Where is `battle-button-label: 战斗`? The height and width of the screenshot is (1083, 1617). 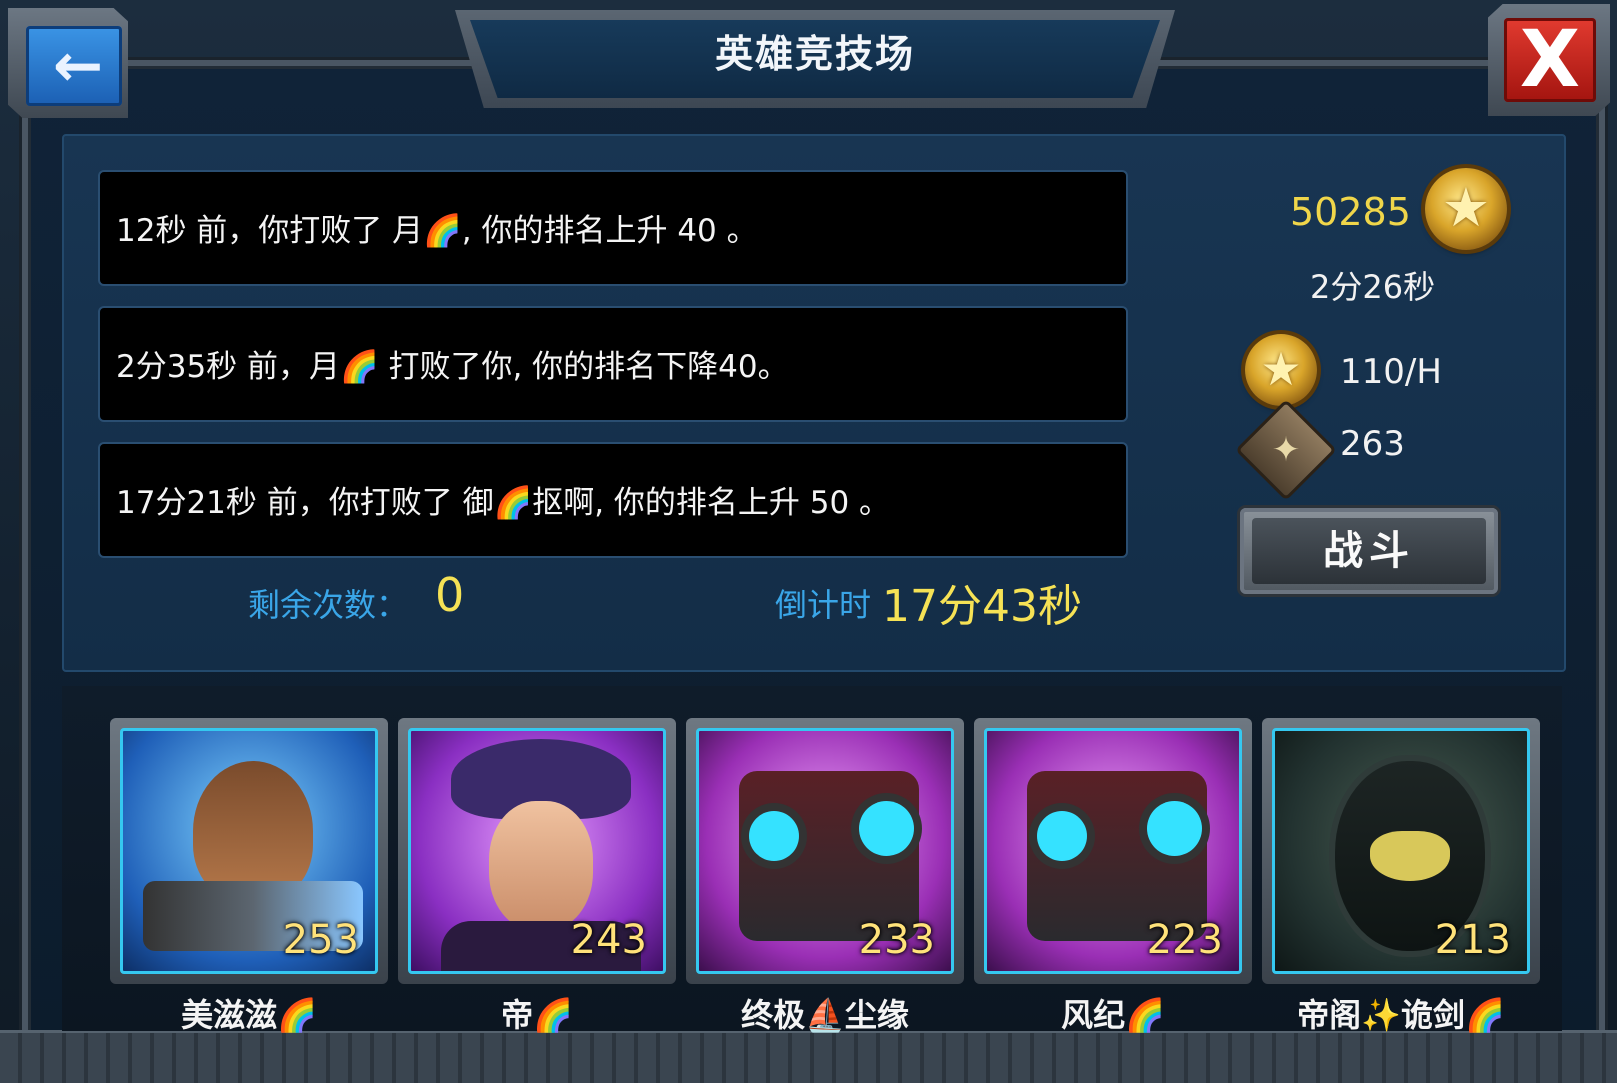
battle-button-label: 战斗 is located at coordinates (1369, 551).